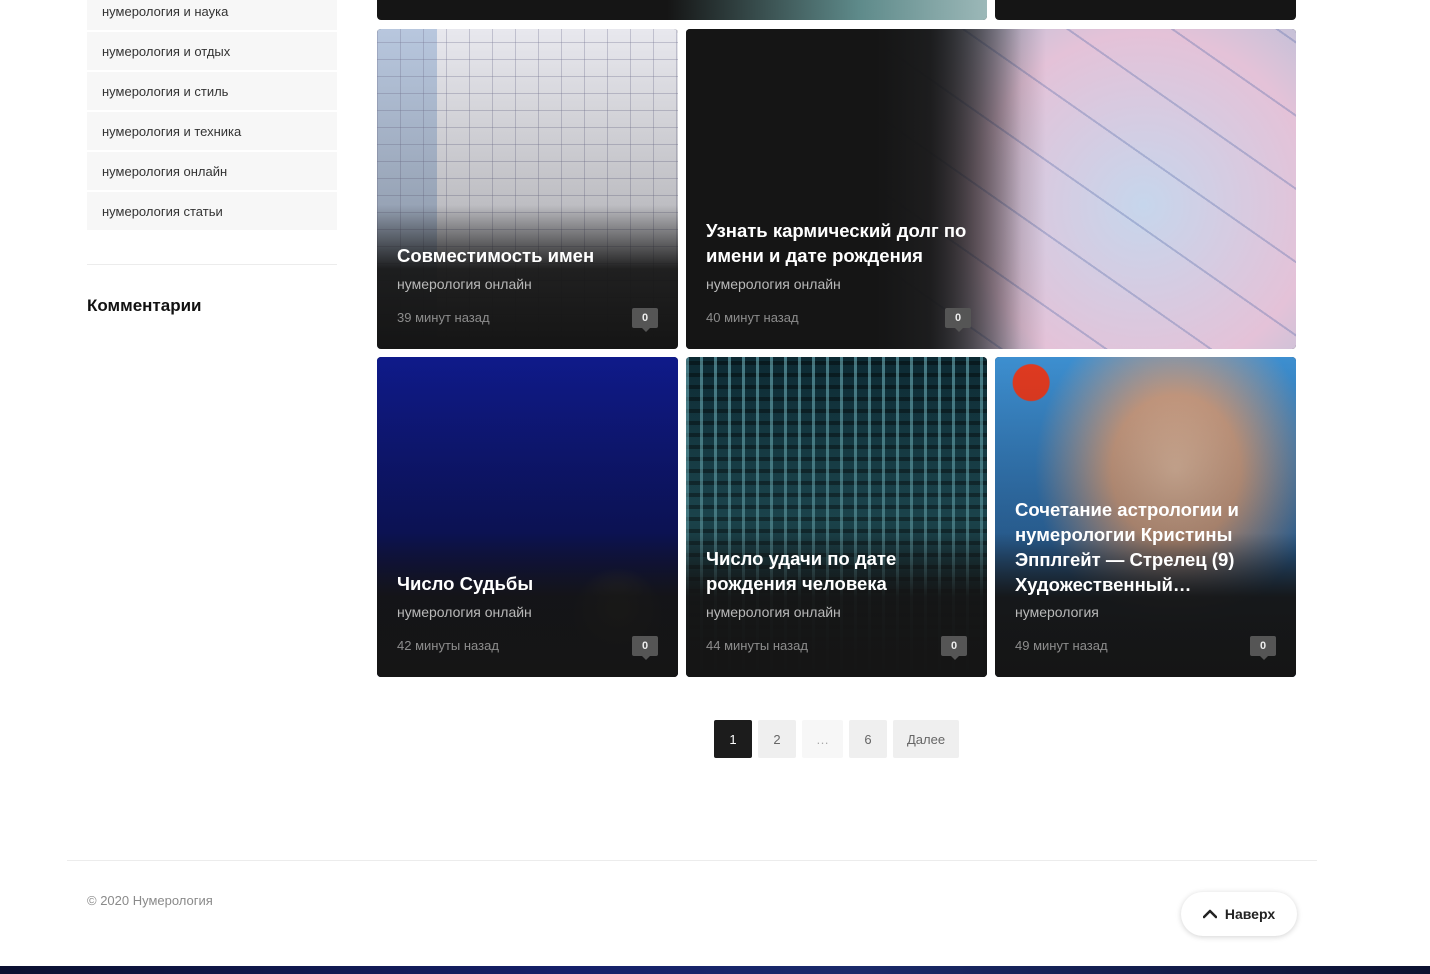 The width and height of the screenshot is (1430, 974). What do you see at coordinates (868, 739) in the screenshot?
I see `page-6-button: 6` at bounding box center [868, 739].